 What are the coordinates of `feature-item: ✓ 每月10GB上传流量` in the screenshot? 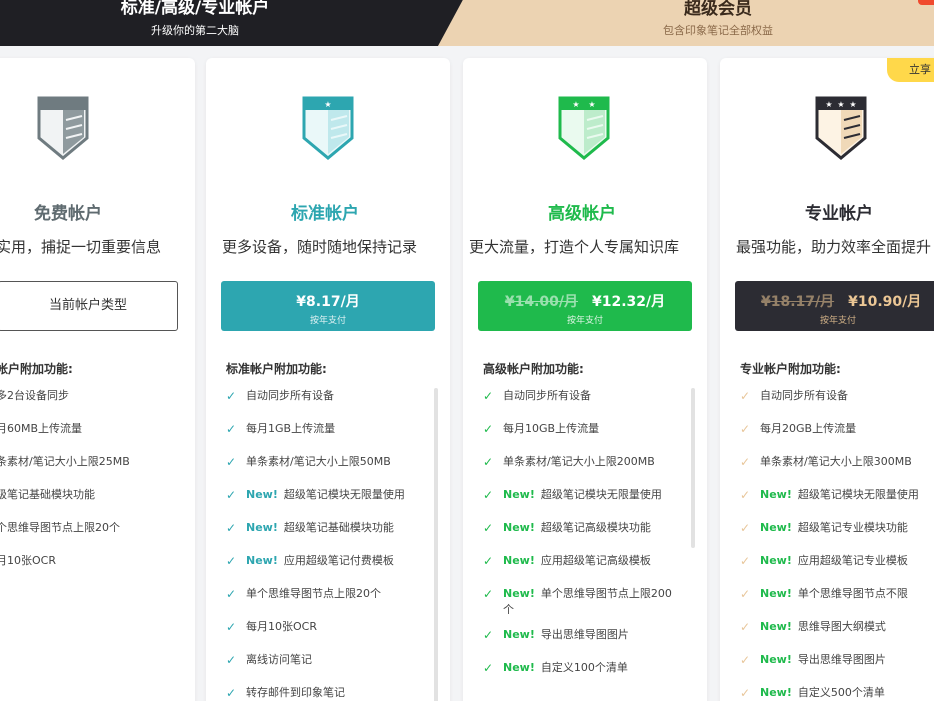 It's located at (578, 429).